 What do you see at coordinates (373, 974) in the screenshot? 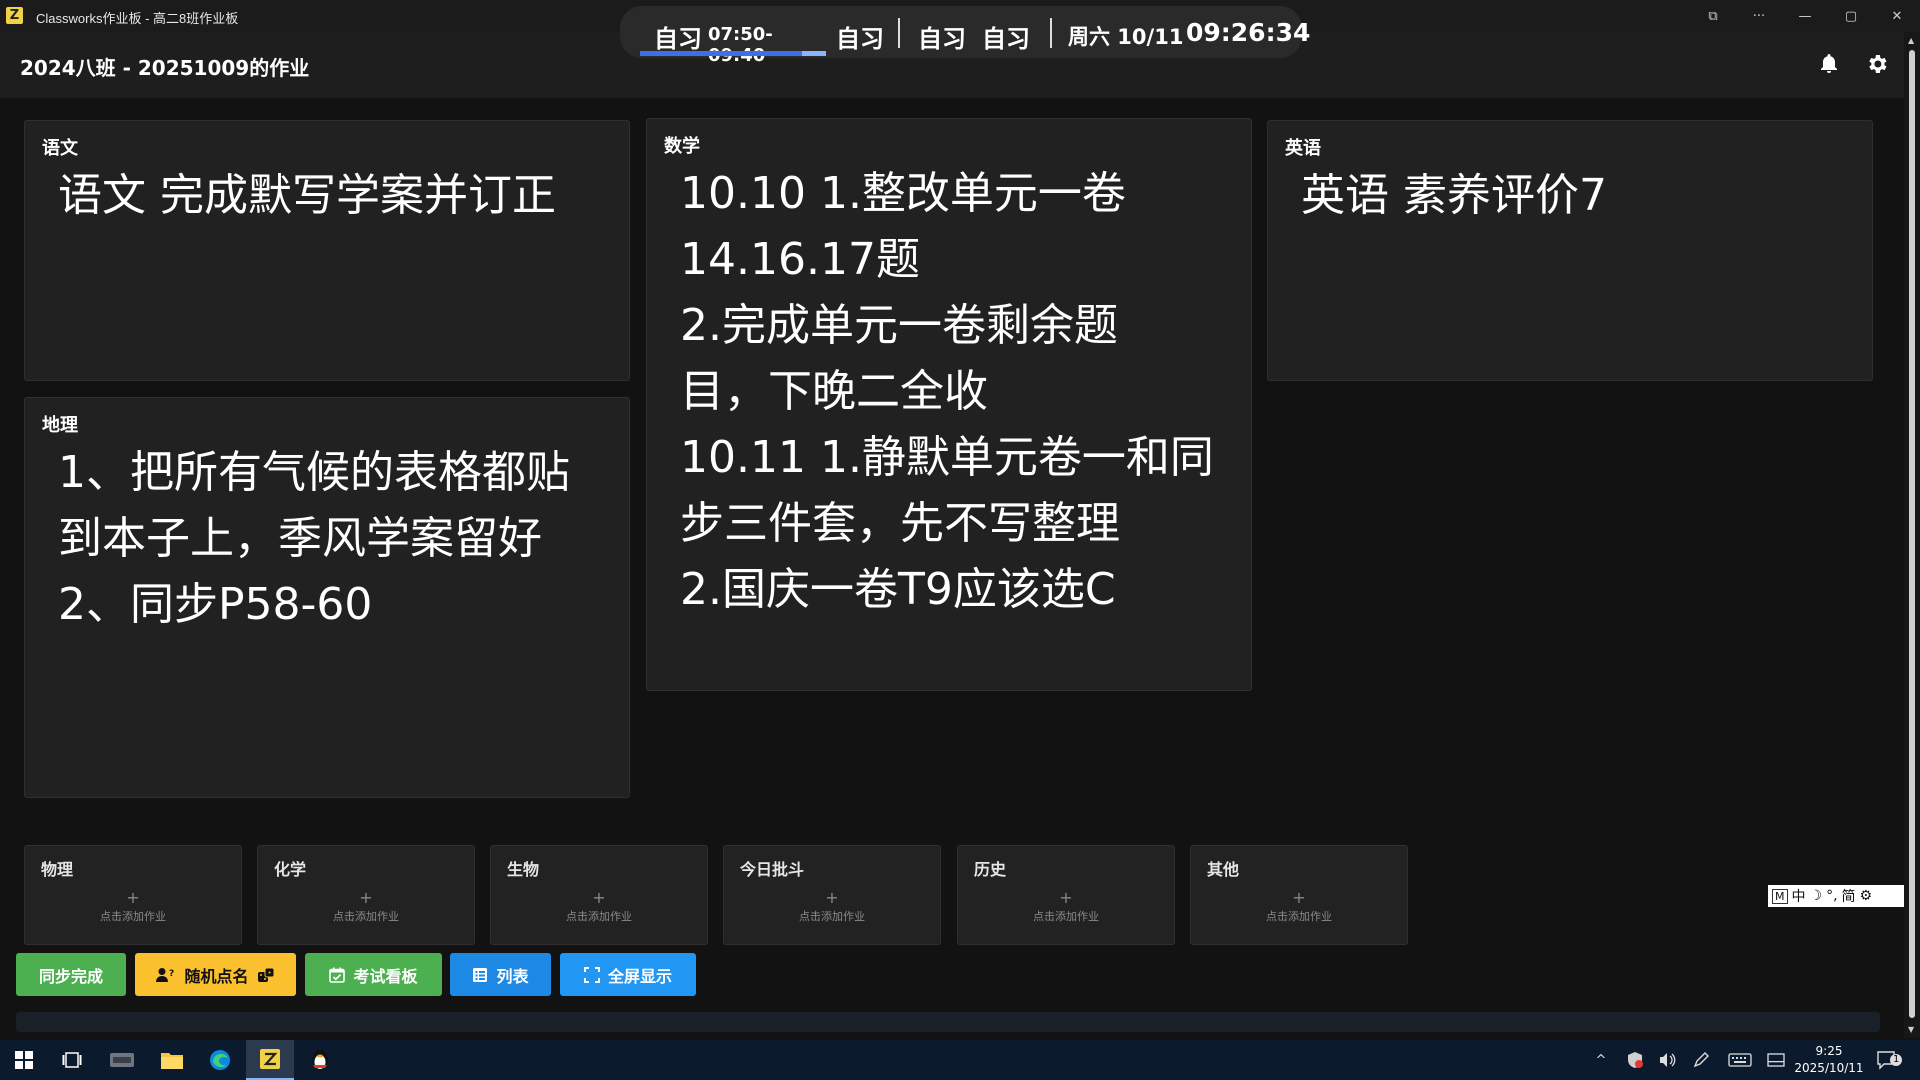
I see `exam-board-button: 考试看板` at bounding box center [373, 974].